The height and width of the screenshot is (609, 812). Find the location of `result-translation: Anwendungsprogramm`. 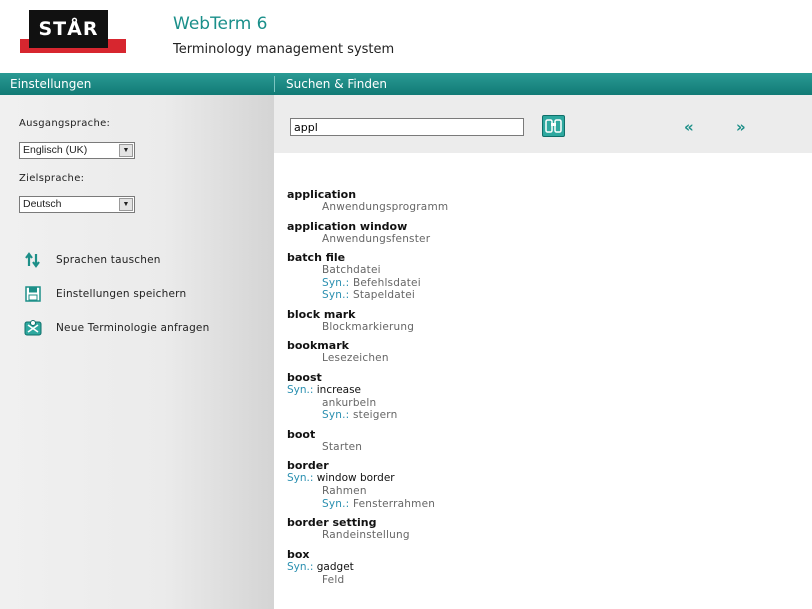

result-translation: Anwendungsprogramm is located at coordinates (385, 207).